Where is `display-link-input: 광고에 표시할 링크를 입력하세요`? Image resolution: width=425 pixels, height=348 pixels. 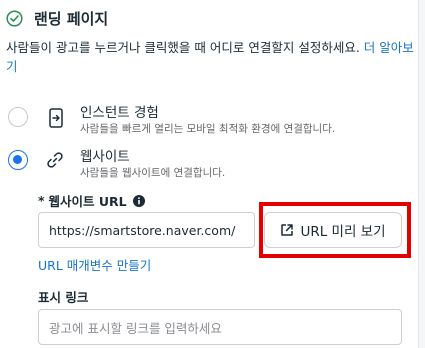 display-link-input: 광고에 표시할 링크를 입력하세요 is located at coordinates (220, 327).